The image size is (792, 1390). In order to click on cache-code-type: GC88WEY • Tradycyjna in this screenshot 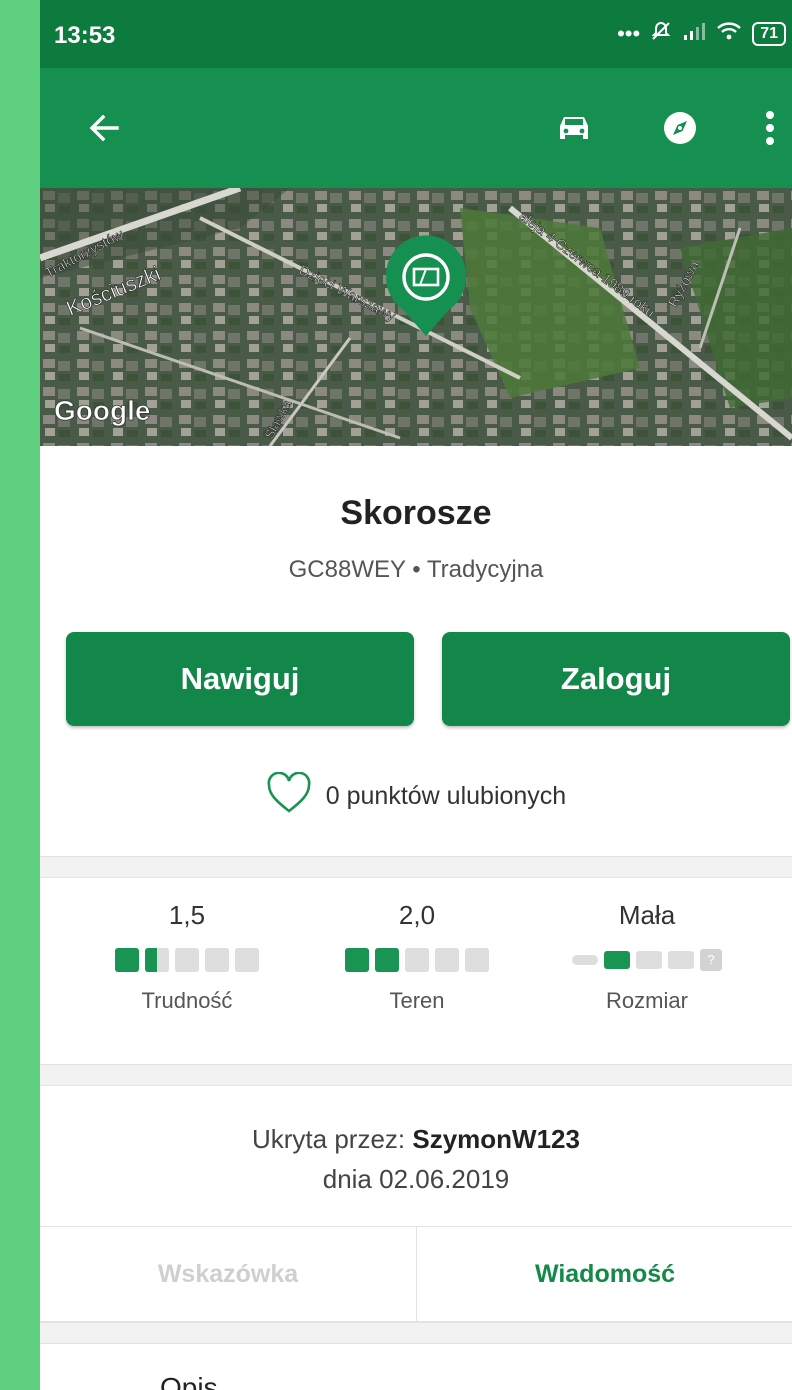, I will do `click(416, 569)`.